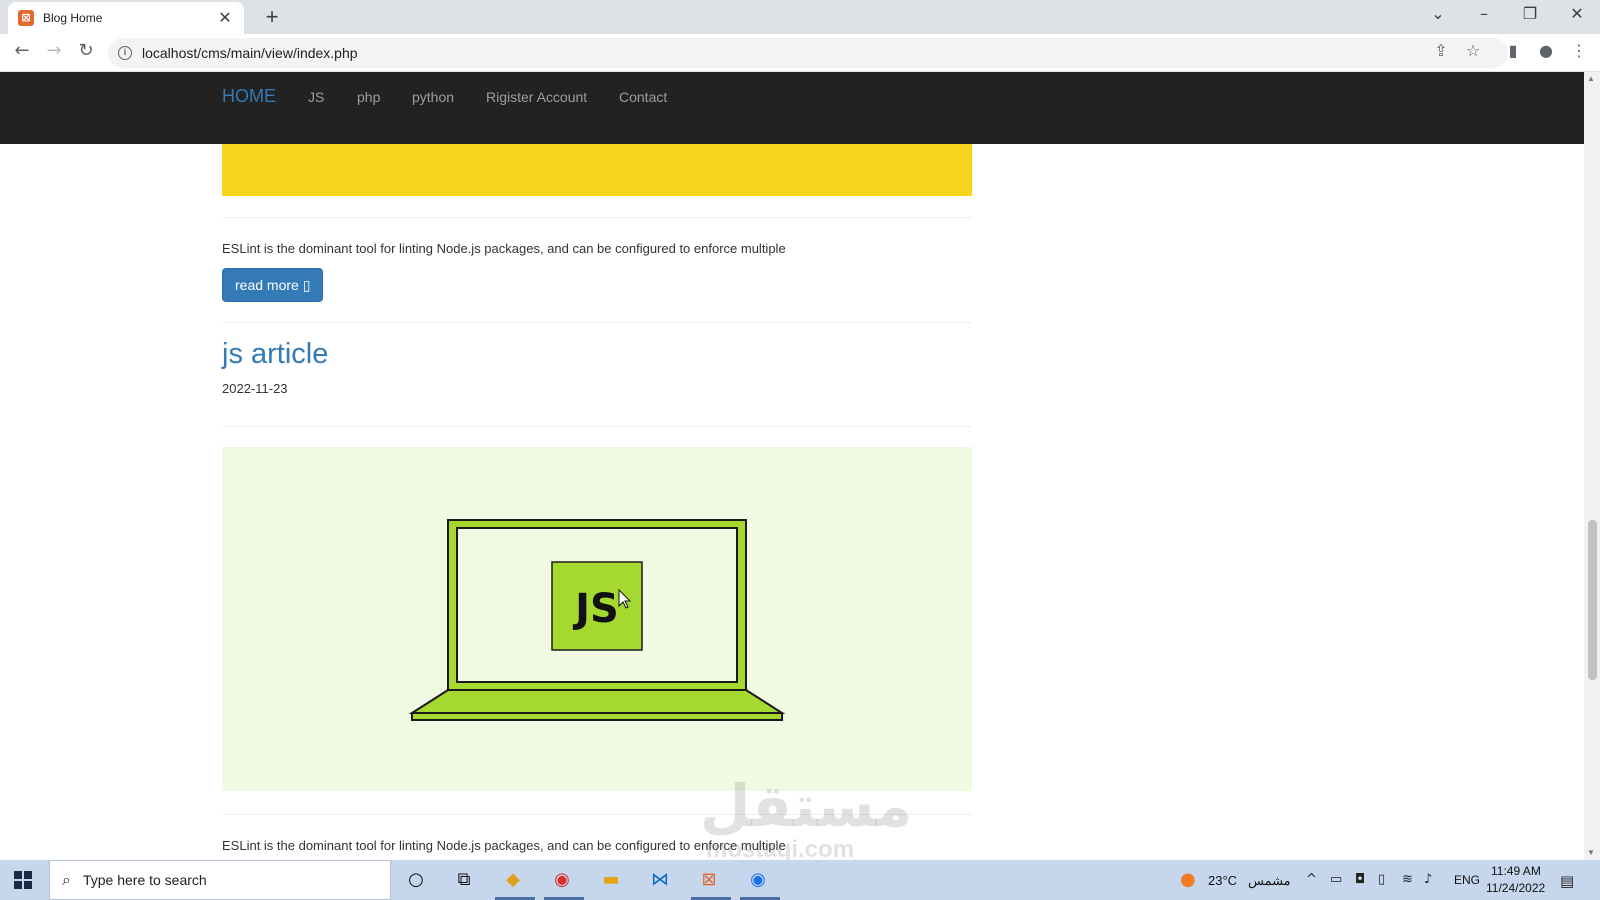  What do you see at coordinates (808, 53) in the screenshot?
I see `address-bar: i localhost/cms/main/view/index.php` at bounding box center [808, 53].